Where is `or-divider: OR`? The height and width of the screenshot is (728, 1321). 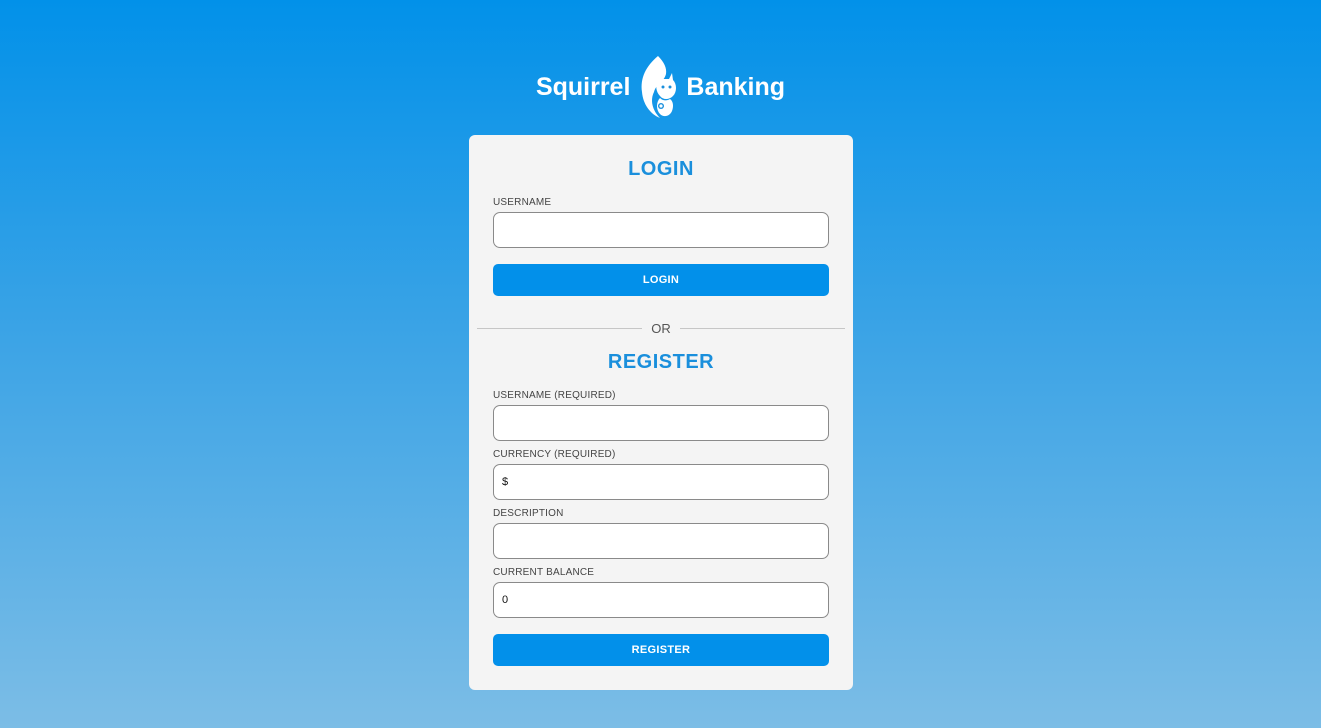
or-divider: OR is located at coordinates (661, 328).